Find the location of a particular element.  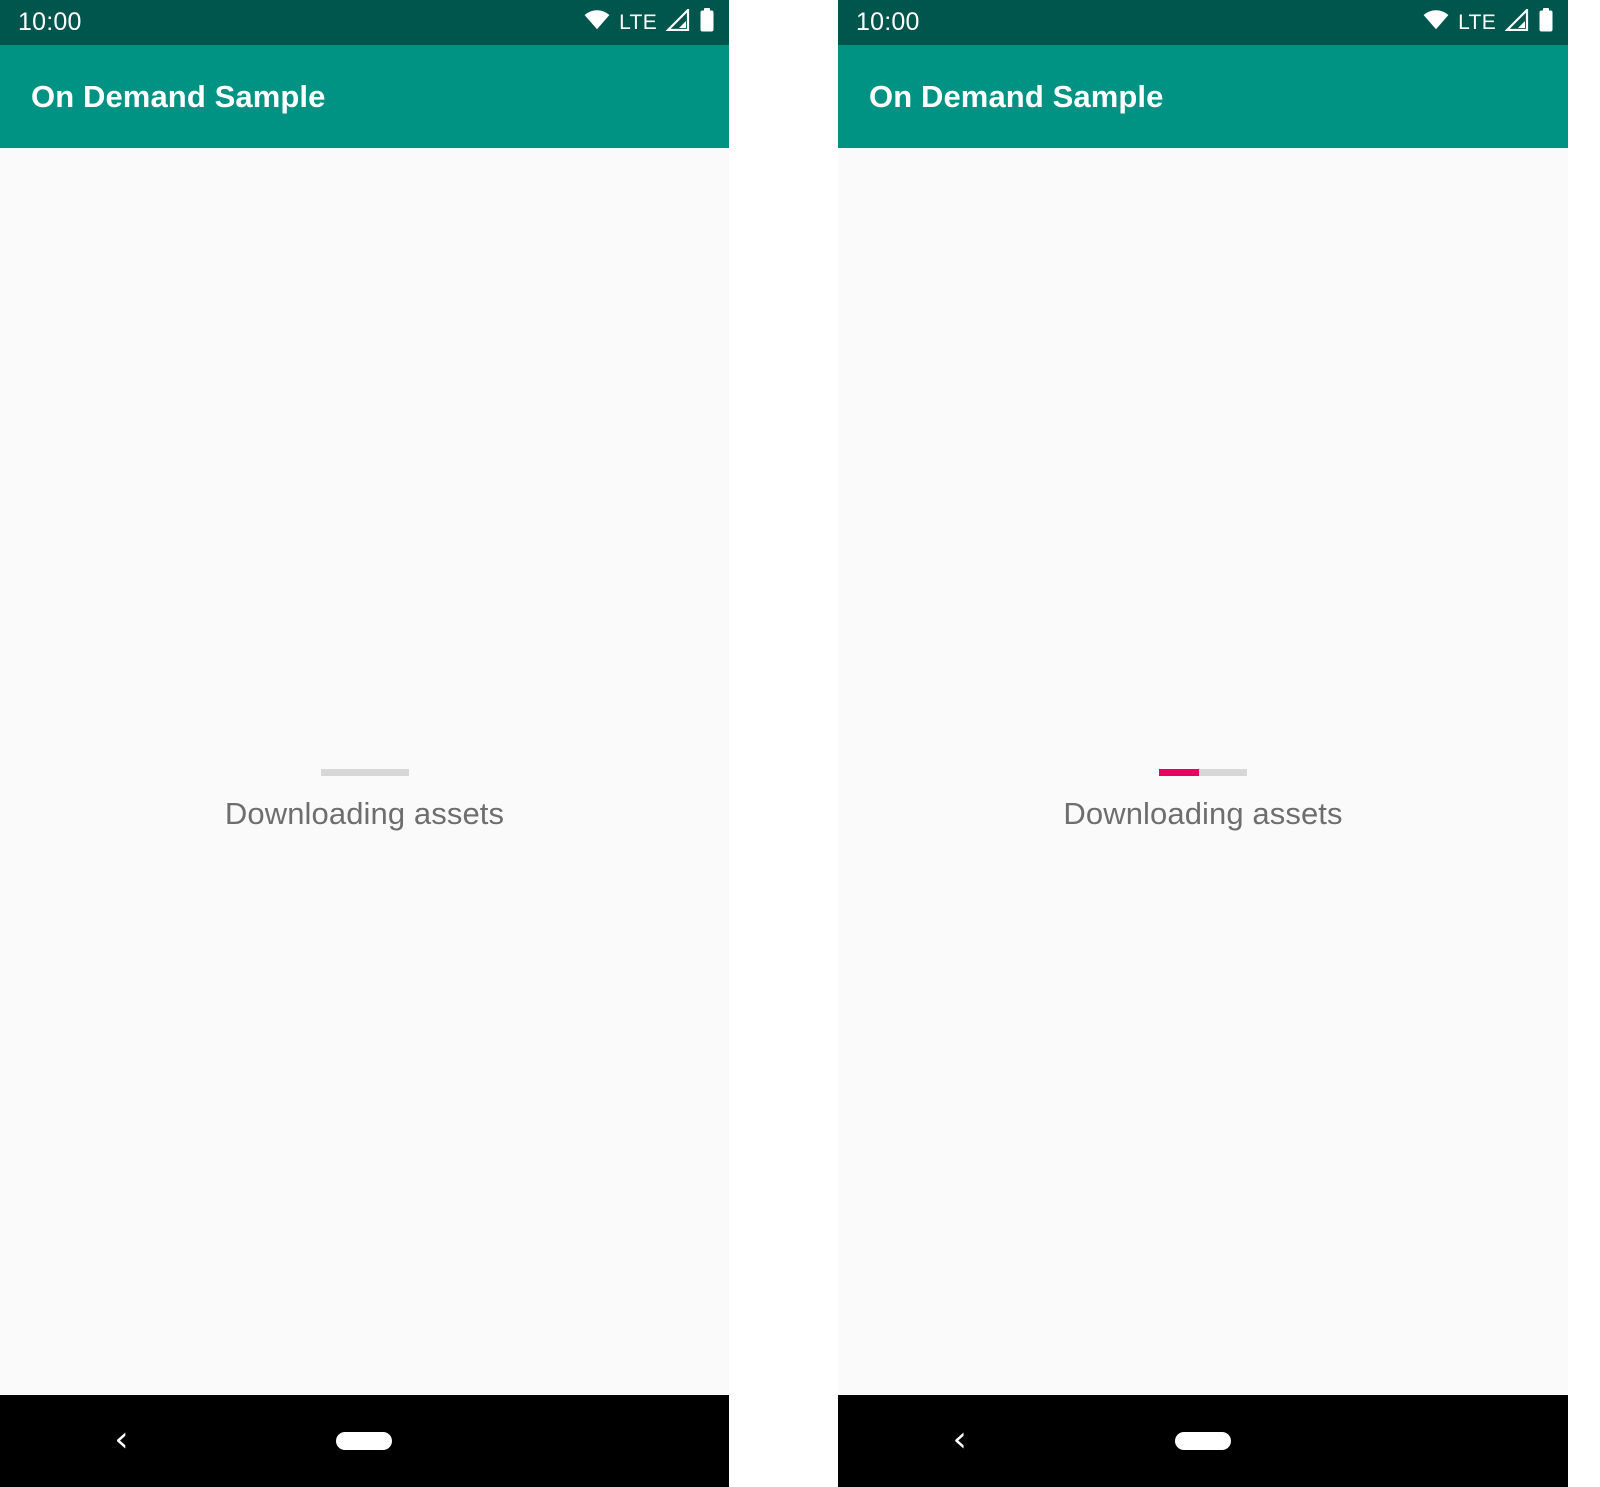

download-progress-fill is located at coordinates (1179, 772).